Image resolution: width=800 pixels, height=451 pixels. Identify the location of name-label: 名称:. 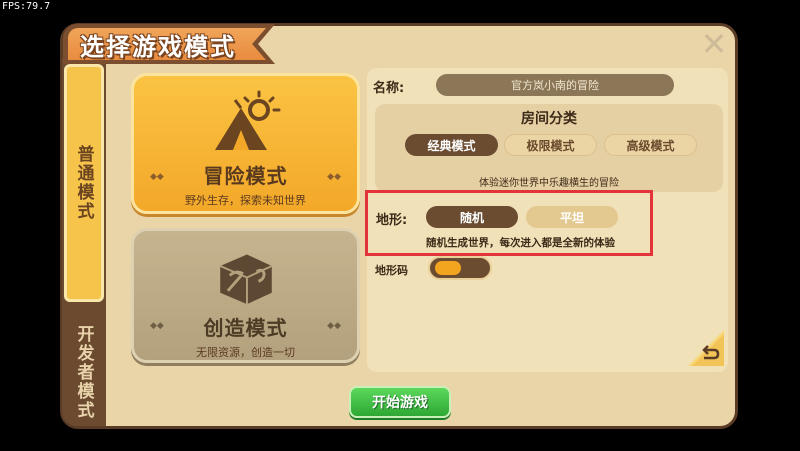
(389, 88).